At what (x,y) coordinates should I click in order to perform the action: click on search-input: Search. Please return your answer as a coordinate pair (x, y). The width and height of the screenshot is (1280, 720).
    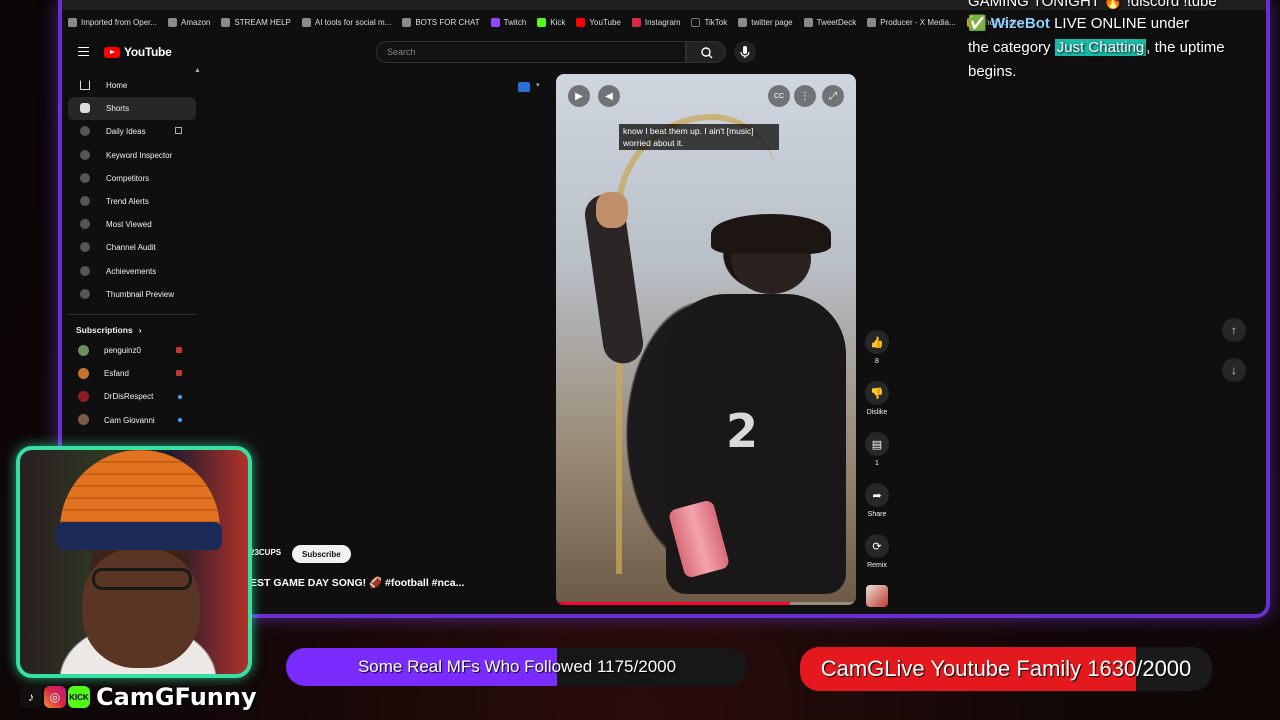
    Looking at the image, I should click on (531, 52).